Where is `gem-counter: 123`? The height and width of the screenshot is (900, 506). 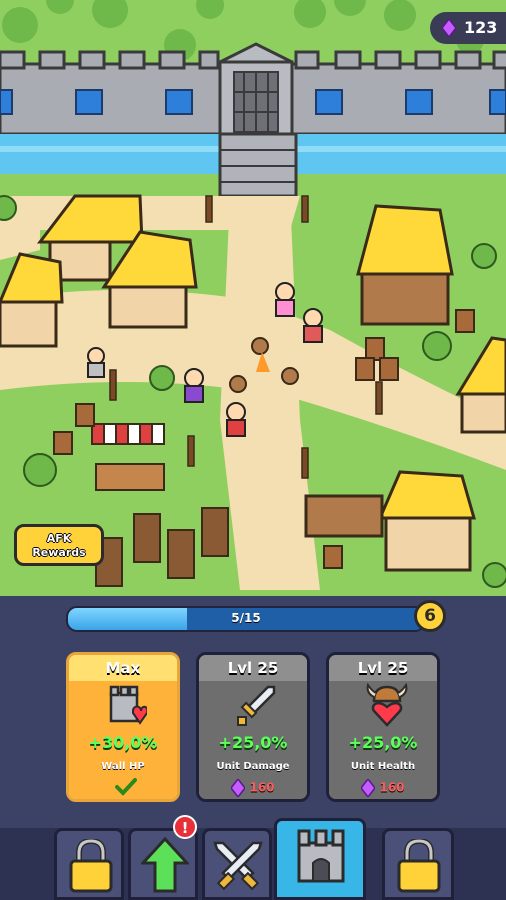
gem-counter: 123 is located at coordinates (468, 28).